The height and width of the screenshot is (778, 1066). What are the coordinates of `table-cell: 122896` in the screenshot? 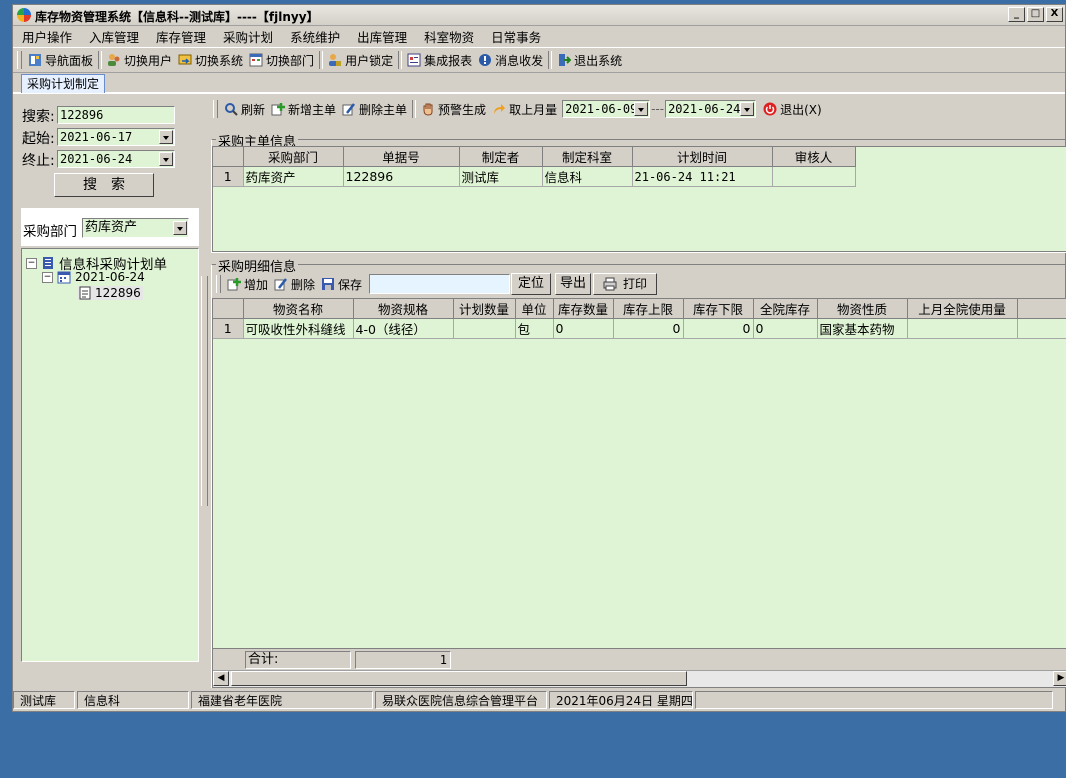 It's located at (401, 176).